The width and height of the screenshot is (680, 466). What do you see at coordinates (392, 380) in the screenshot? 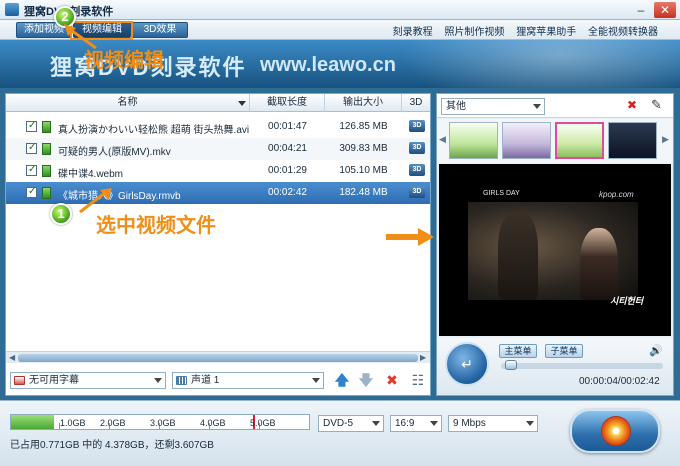
I see `delete-icon: ✖` at bounding box center [392, 380].